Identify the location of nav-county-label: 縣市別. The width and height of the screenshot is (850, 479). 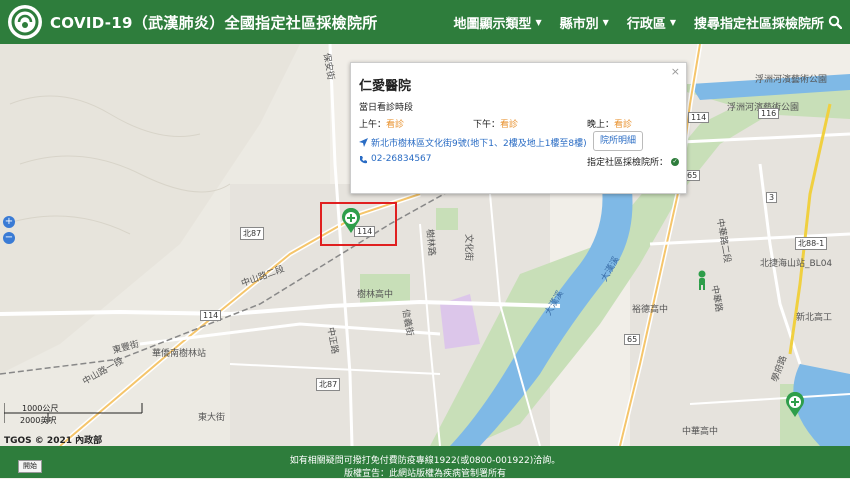
(579, 24).